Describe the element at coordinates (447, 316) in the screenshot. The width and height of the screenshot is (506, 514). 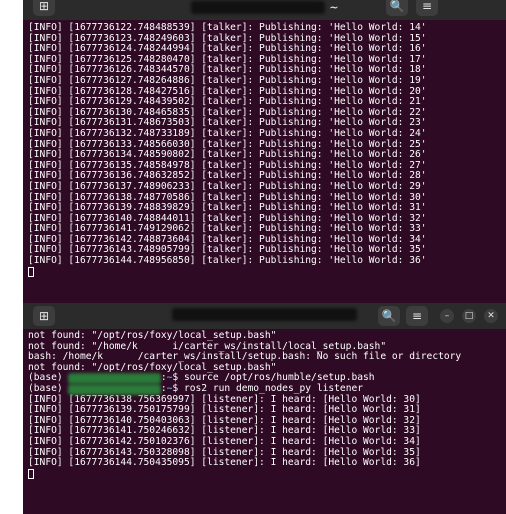
I see `minimize-icon: –` at that location.